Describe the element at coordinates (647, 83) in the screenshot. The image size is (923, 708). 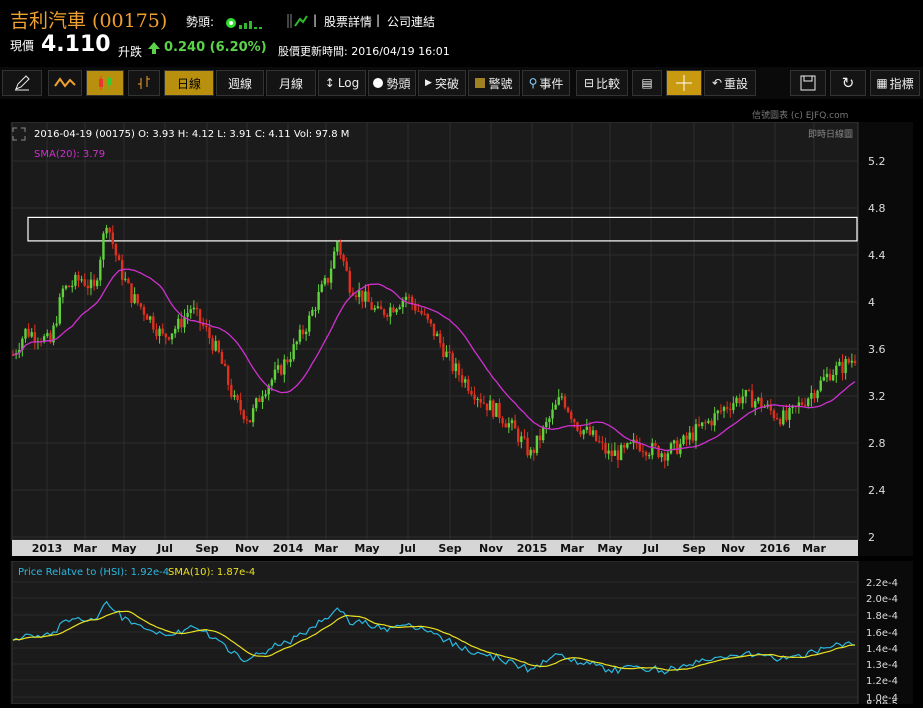
I see `notes-button: ▤` at that location.